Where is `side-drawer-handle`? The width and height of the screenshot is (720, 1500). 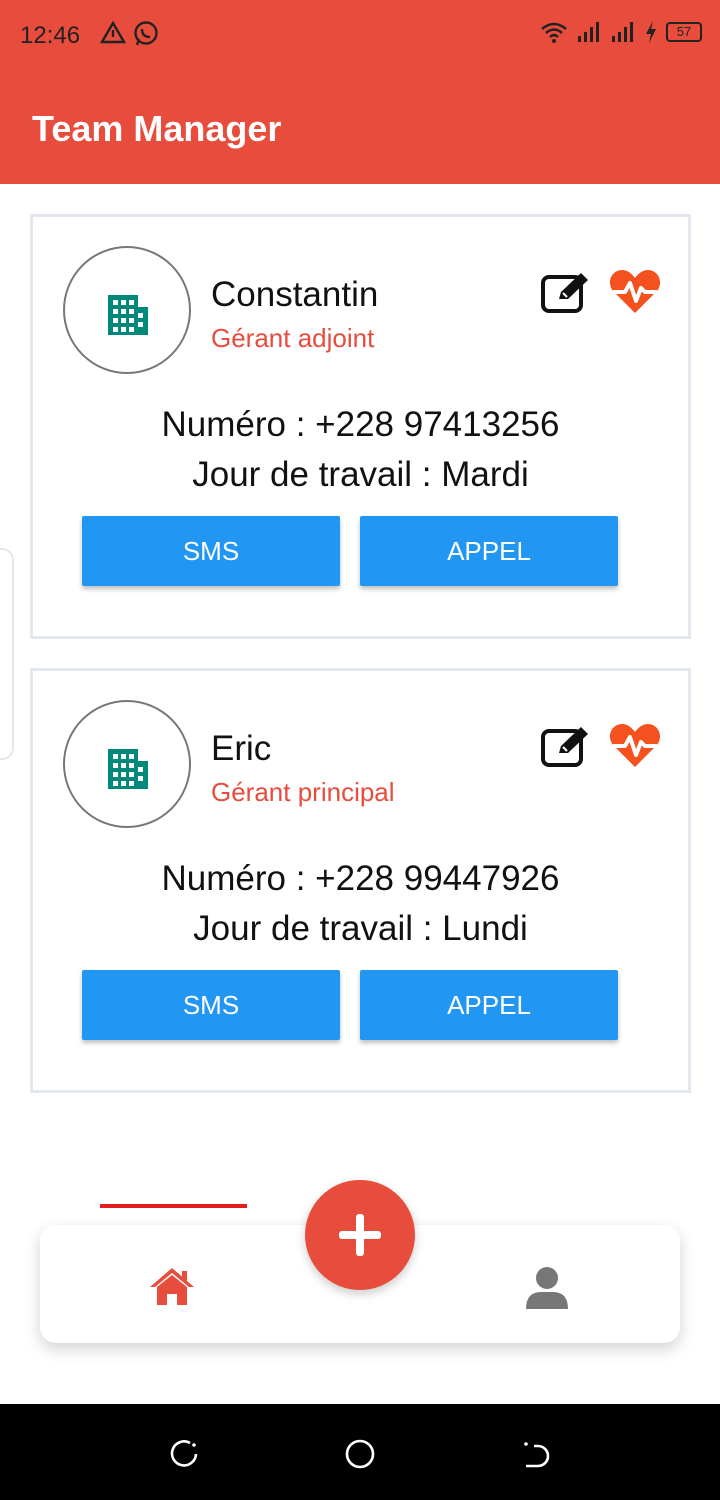 side-drawer-handle is located at coordinates (7, 654).